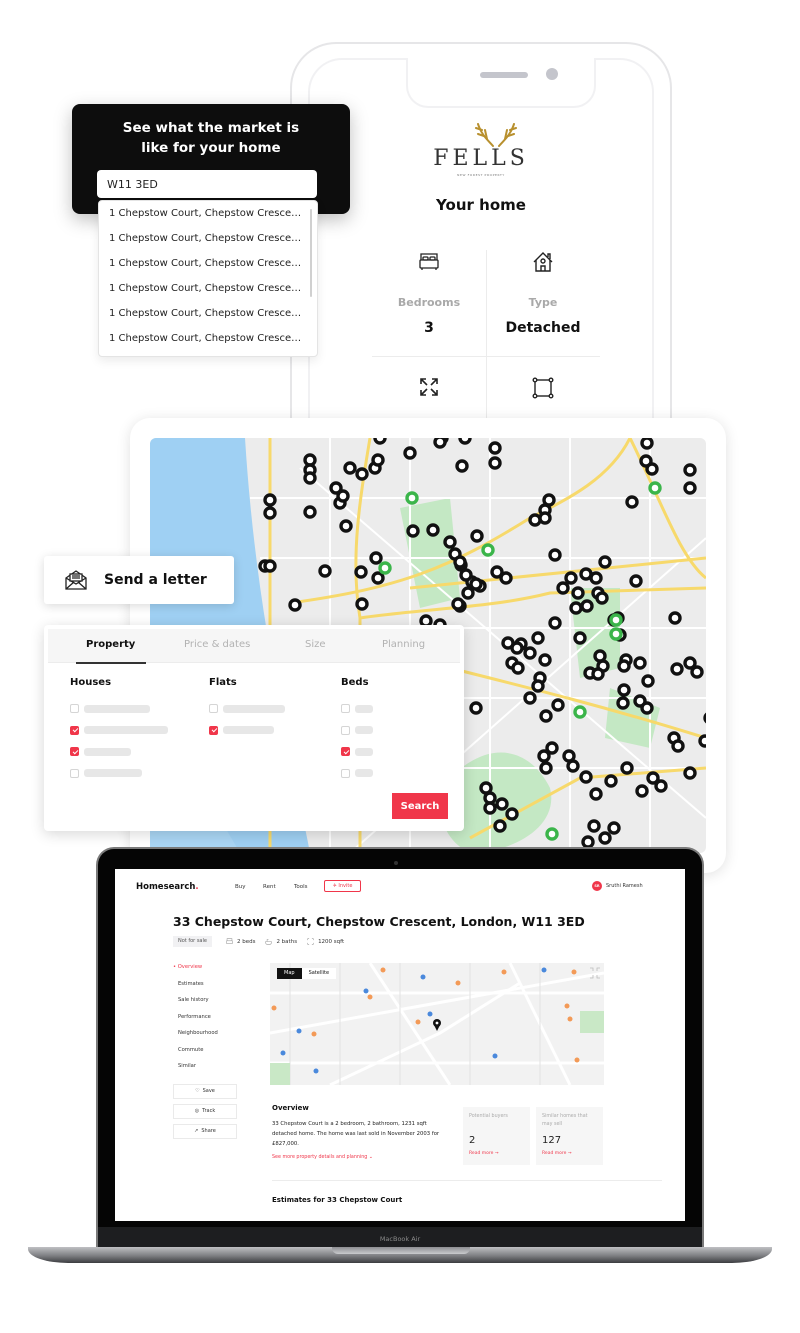  What do you see at coordinates (205, 1091) in the screenshot?
I see `save-button: ♡ Save` at bounding box center [205, 1091].